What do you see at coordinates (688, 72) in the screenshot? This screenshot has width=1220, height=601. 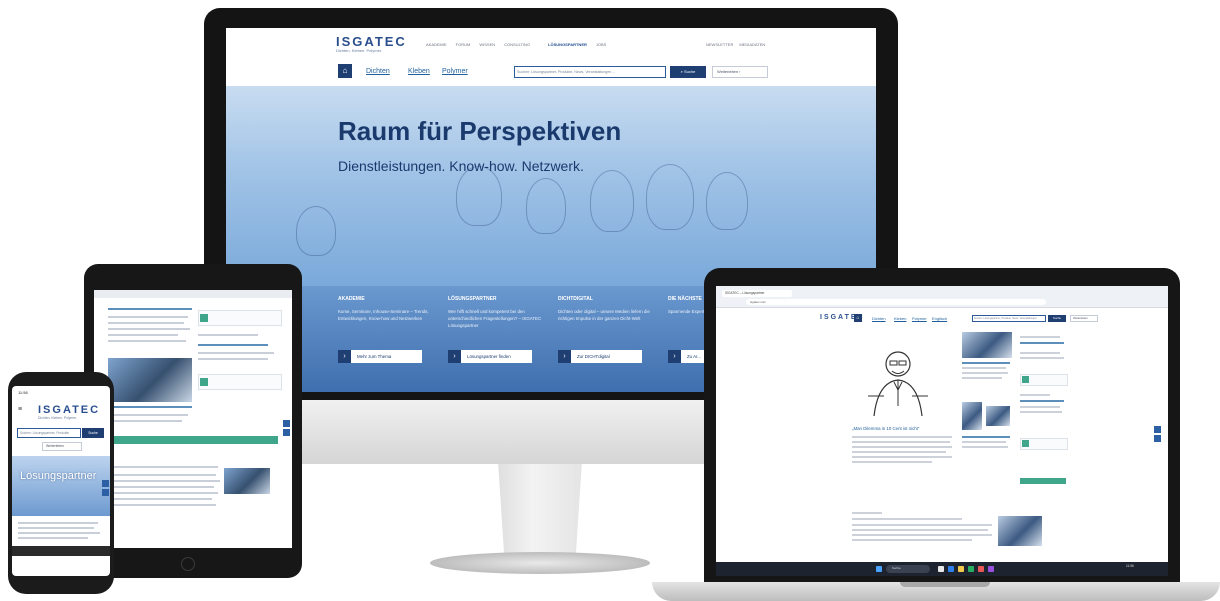 I see `search-button: ⌕ Suche` at bounding box center [688, 72].